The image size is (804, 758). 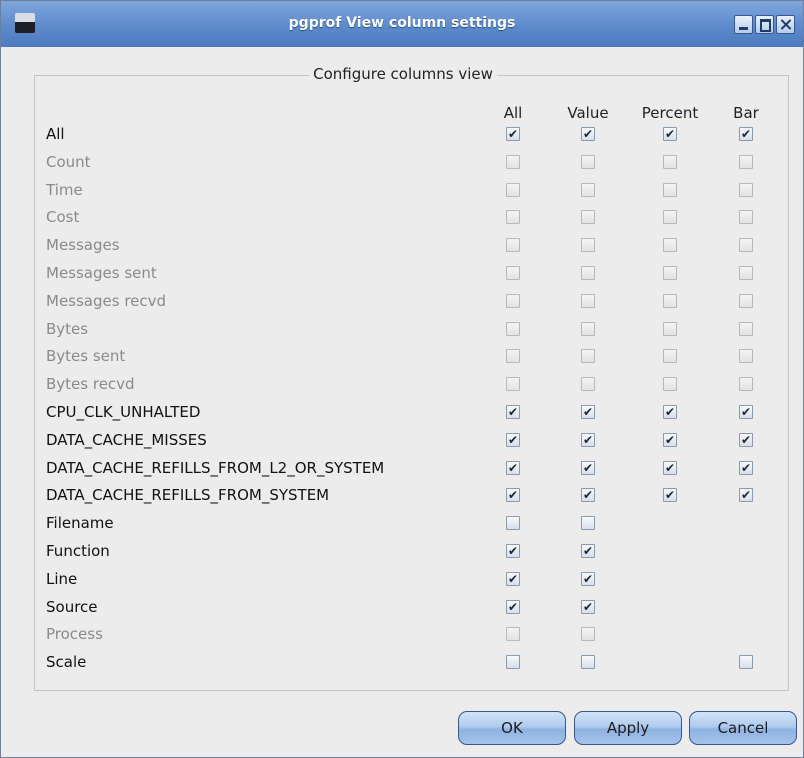 I want to click on minimize-icon, so click(x=743, y=24).